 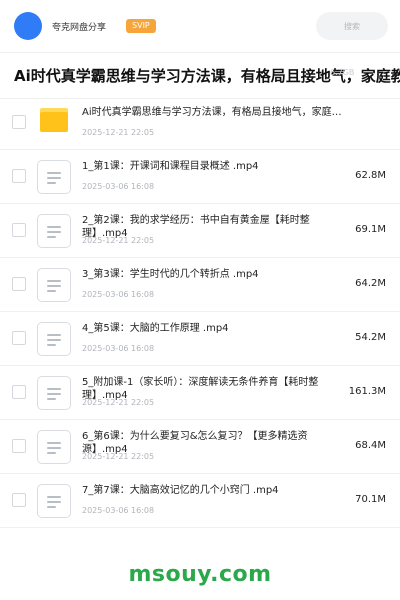 What do you see at coordinates (370, 445) in the screenshot?
I see `file-size: 68.4M` at bounding box center [370, 445].